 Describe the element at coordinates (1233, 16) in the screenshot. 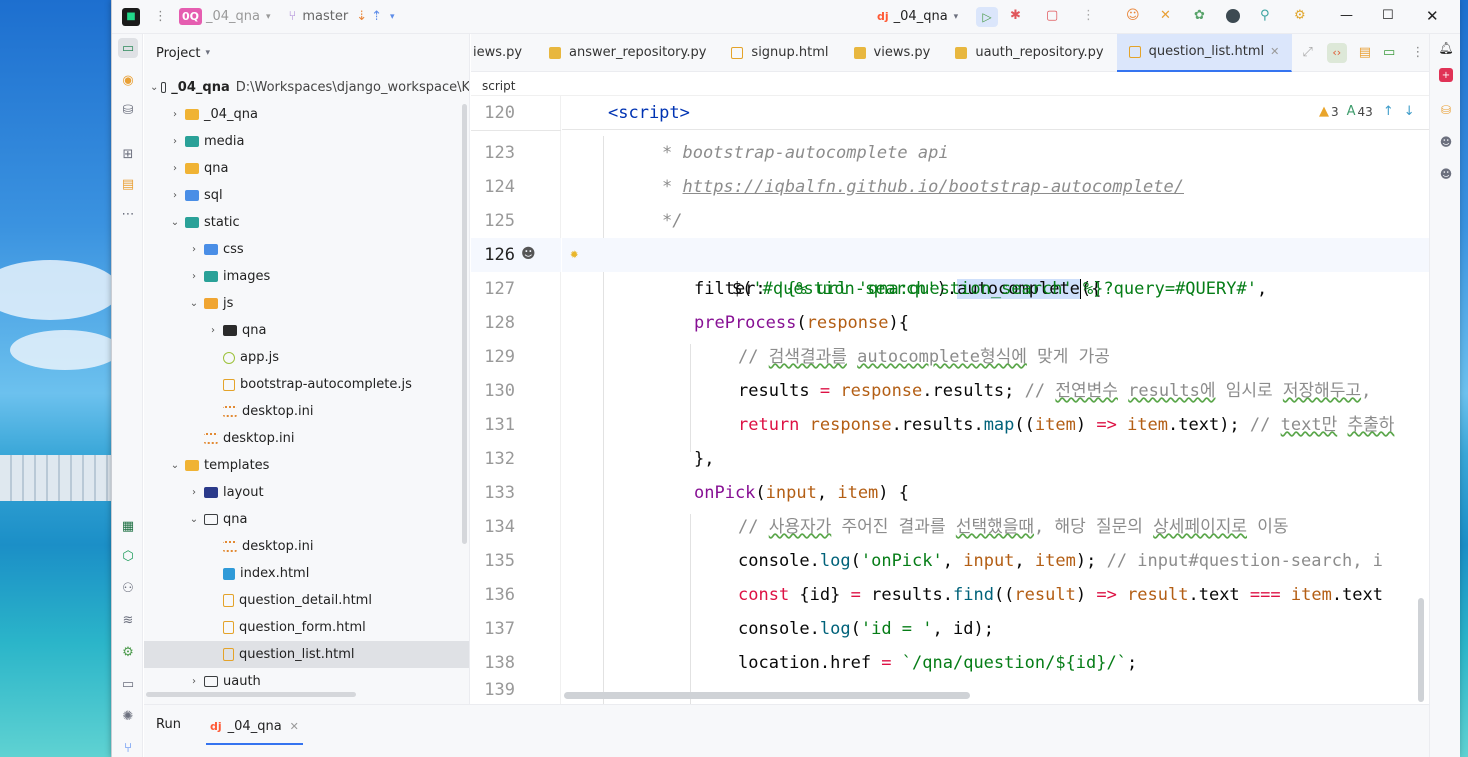

I see `profile-icon` at that location.